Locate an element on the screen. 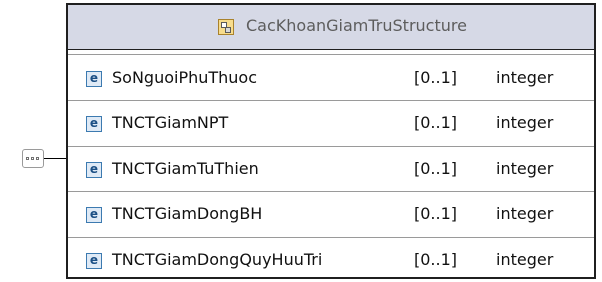 This screenshot has height=282, width=602. complex-type-icon is located at coordinates (226, 27).